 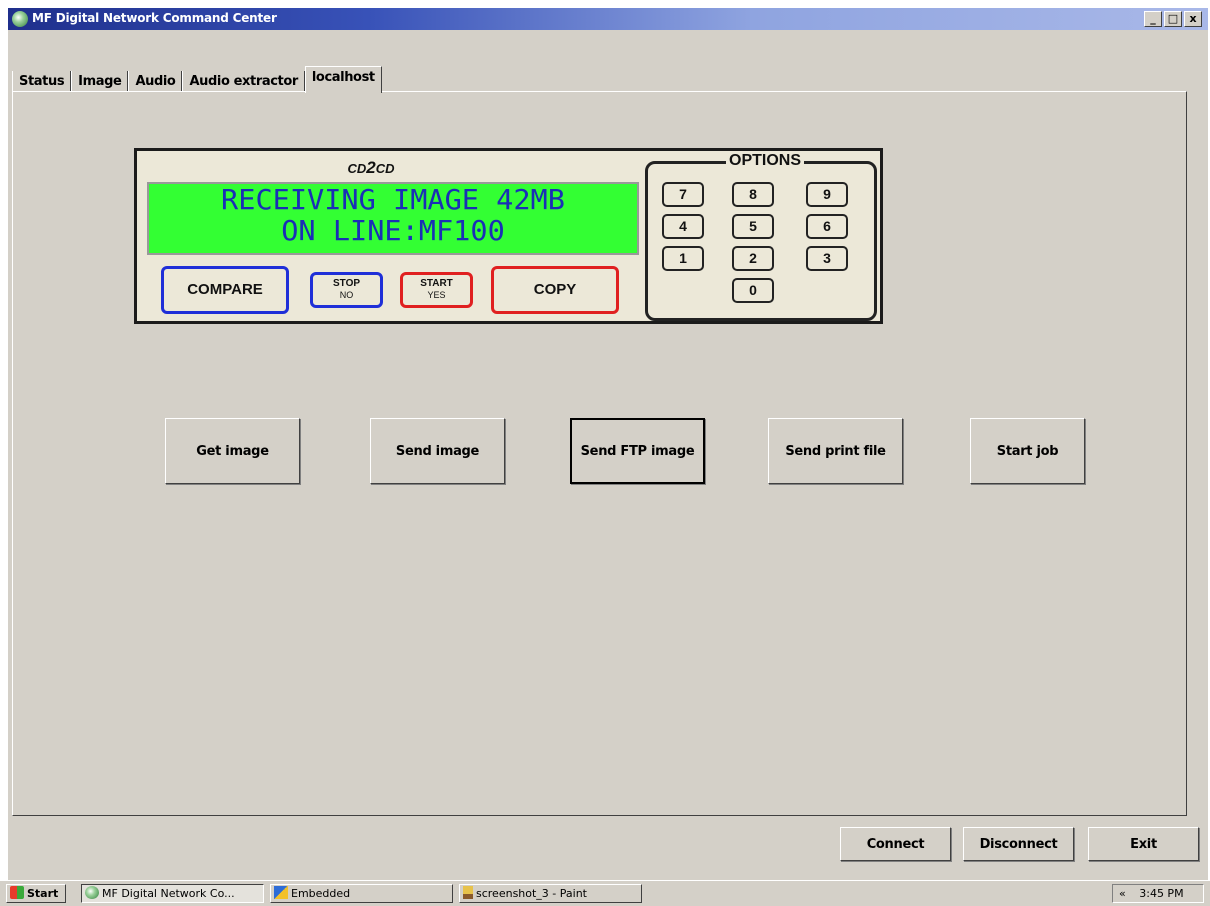 What do you see at coordinates (385, 168) in the screenshot?
I see `logo-right: CD` at bounding box center [385, 168].